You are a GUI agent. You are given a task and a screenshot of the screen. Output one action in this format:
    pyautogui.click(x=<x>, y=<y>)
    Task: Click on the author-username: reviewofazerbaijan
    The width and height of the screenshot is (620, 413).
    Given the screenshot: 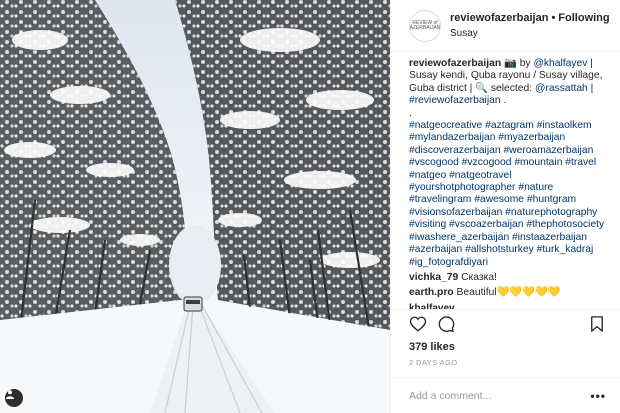 What is the action you would take?
    pyautogui.click(x=499, y=18)
    